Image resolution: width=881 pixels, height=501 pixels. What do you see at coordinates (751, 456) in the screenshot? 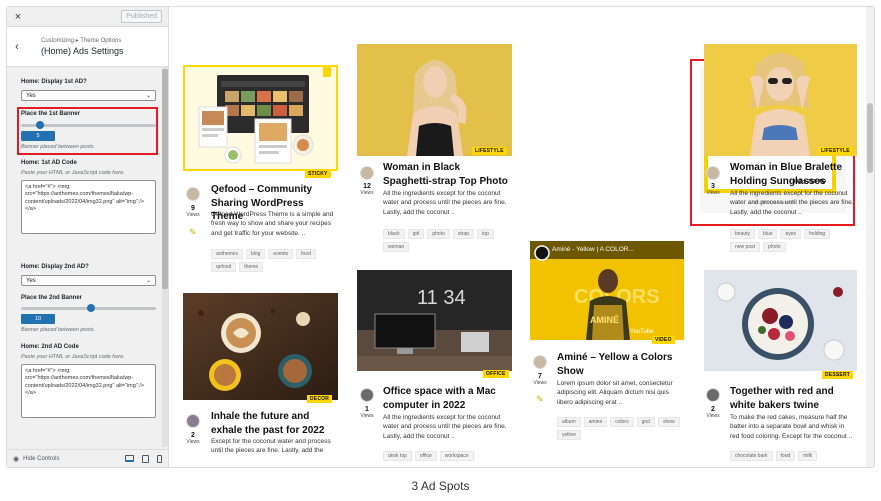
I see `tag-link: chocolate bark` at bounding box center [751, 456].